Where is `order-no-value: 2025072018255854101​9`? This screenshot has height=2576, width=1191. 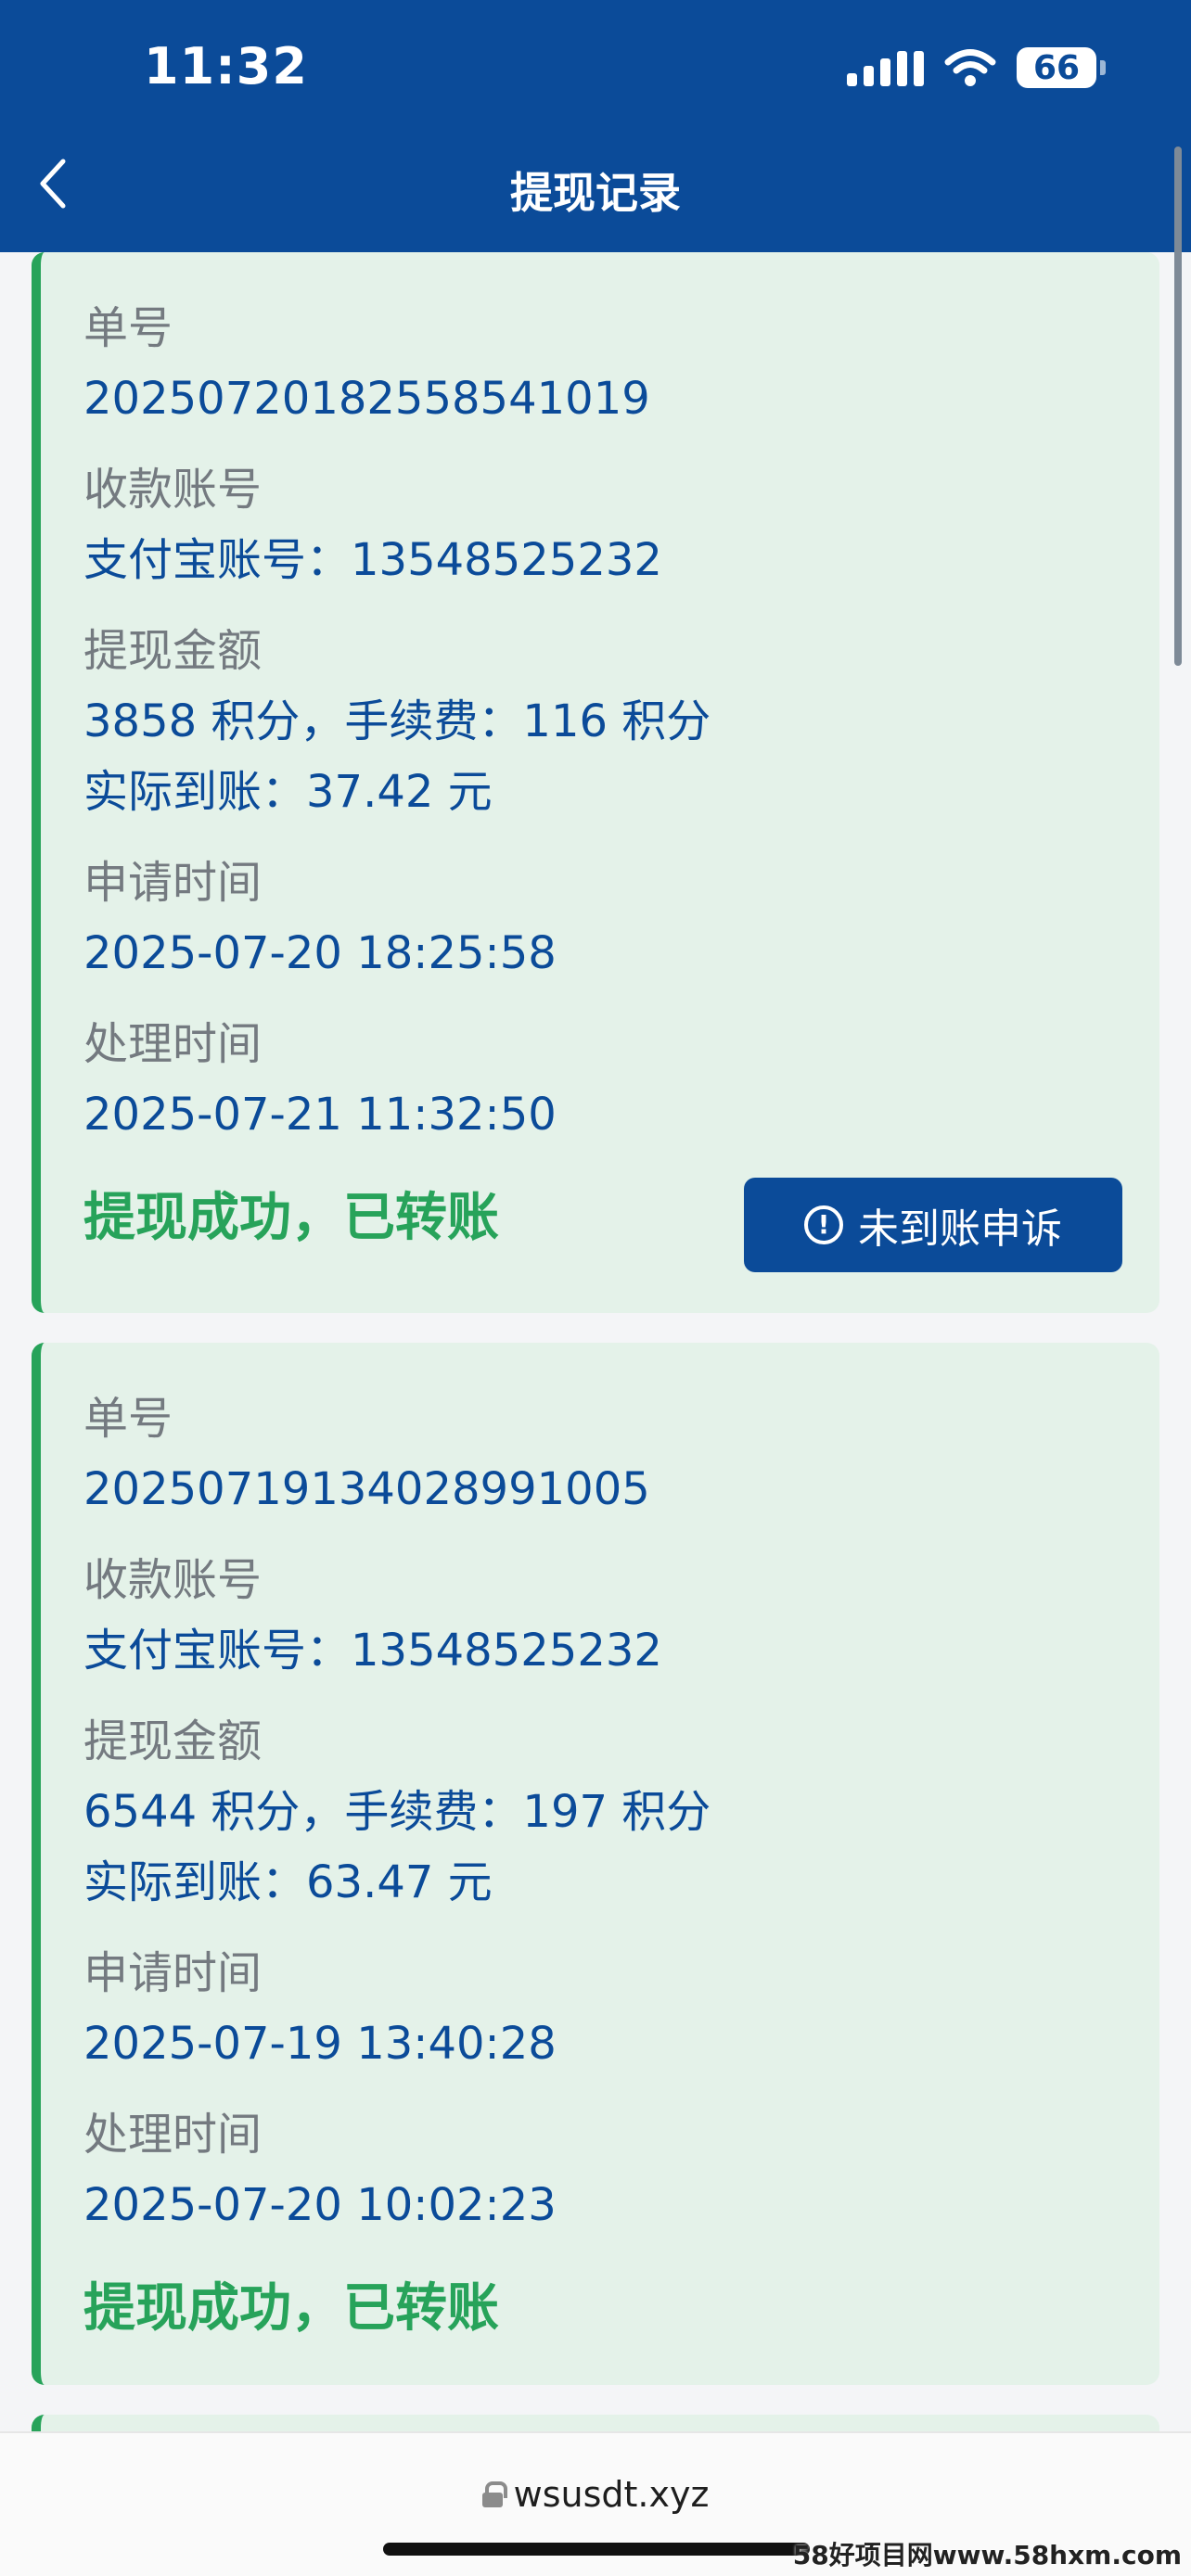
order-no-value: 2025072018255854101​9 is located at coordinates (366, 399).